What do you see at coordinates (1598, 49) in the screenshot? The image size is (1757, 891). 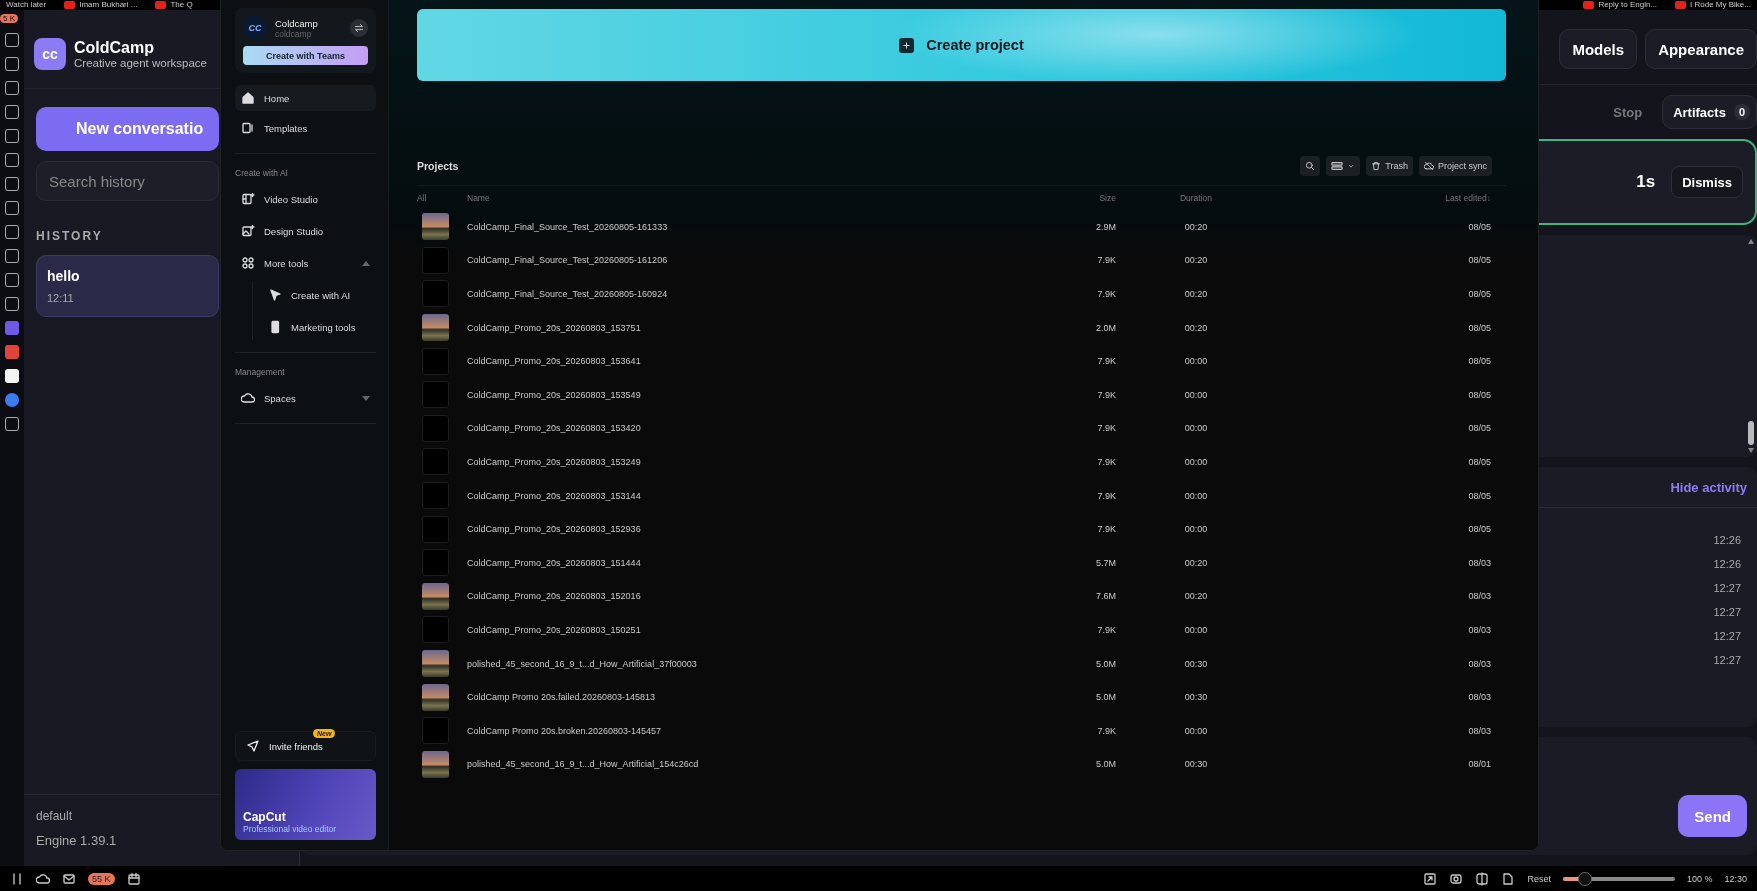 I see `header-button: Models` at bounding box center [1598, 49].